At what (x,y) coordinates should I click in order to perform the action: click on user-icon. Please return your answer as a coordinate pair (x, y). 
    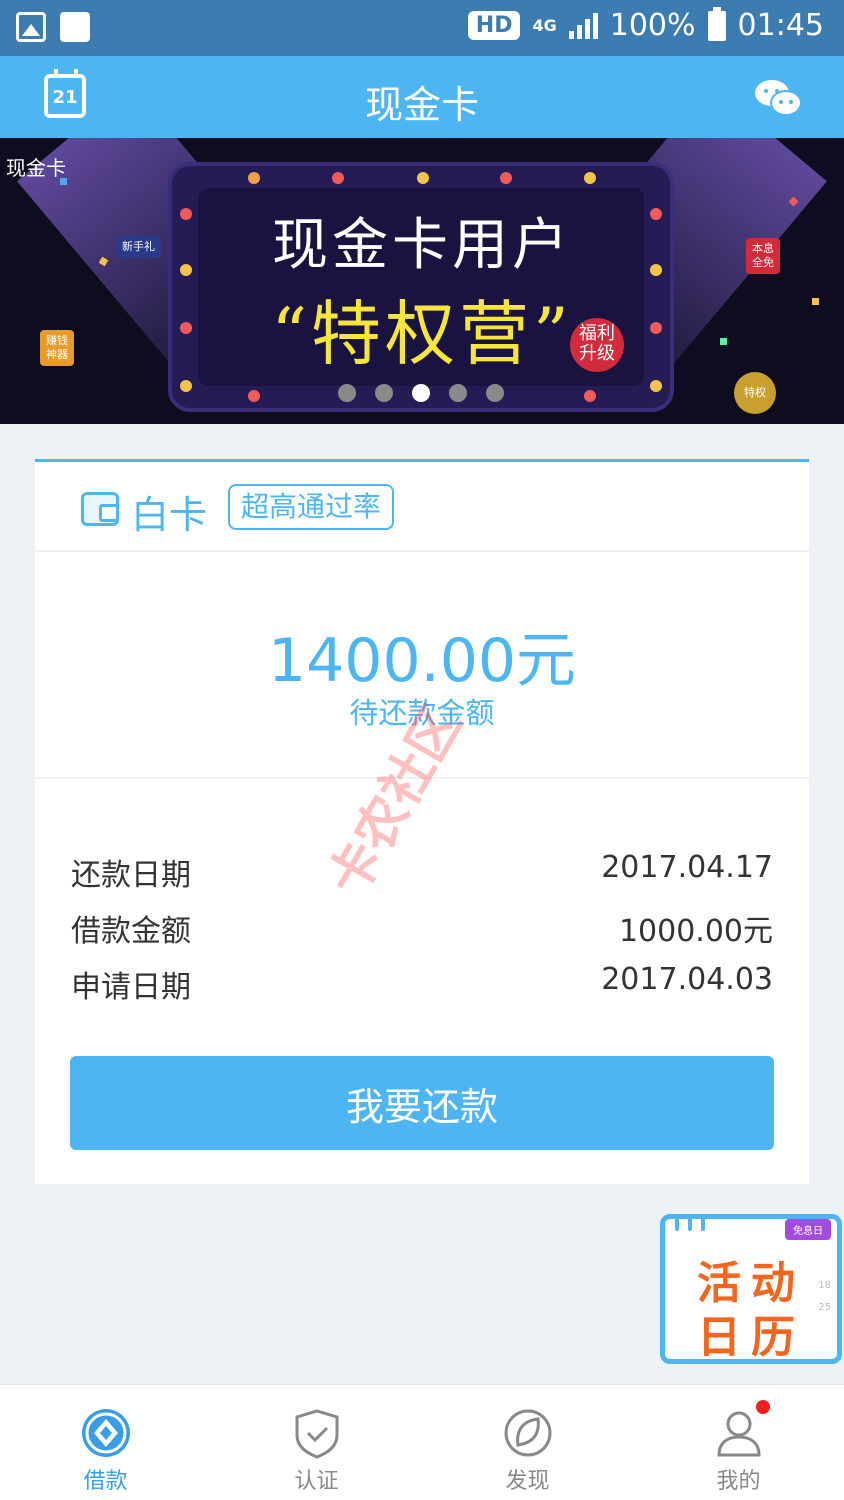
    Looking at the image, I should click on (738, 1434).